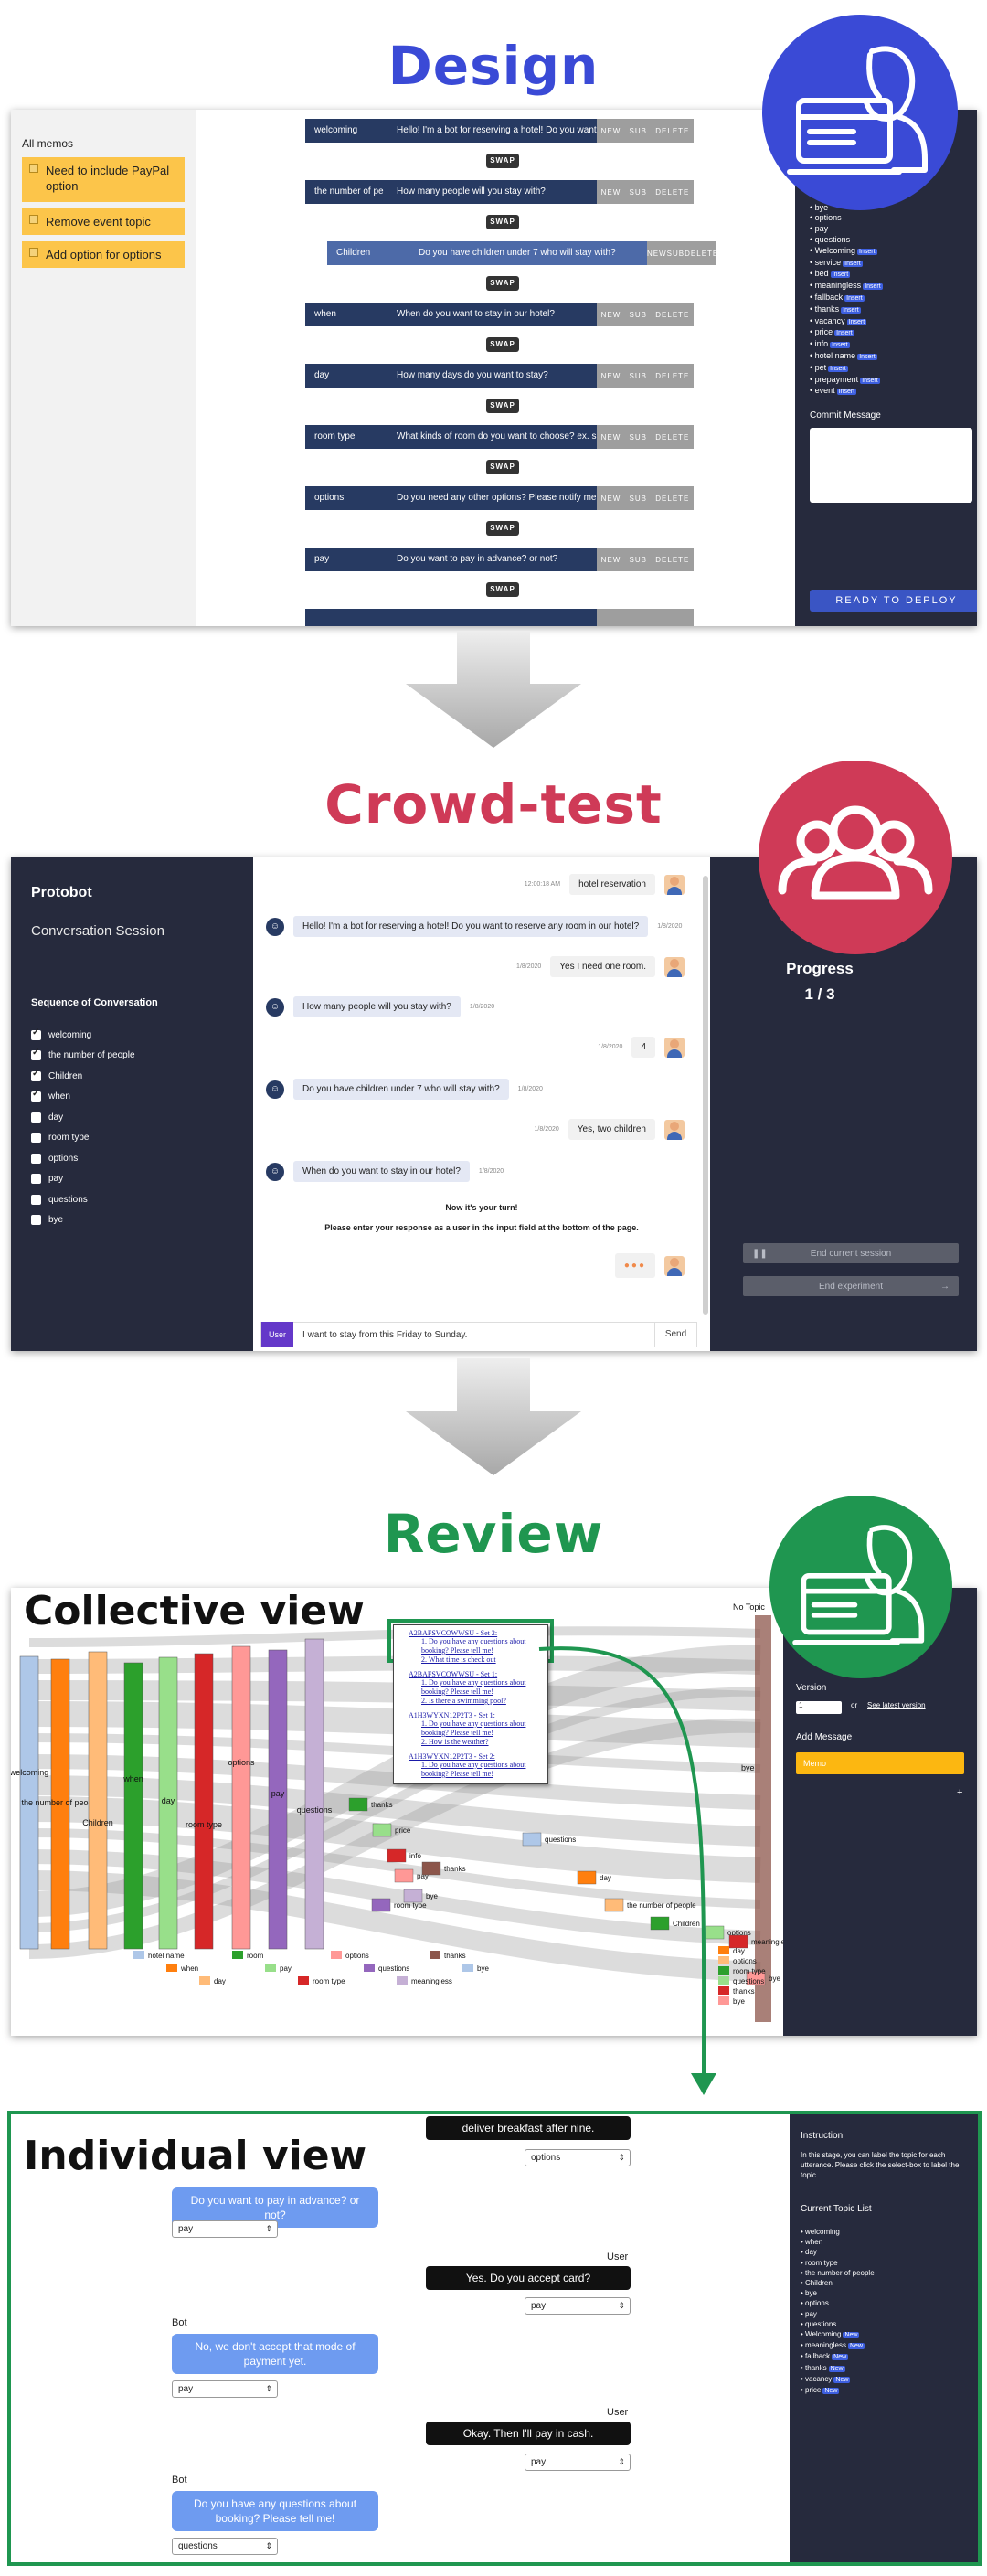 This screenshot has width=987, height=2576. Describe the element at coordinates (578, 2157) in the screenshot. I see `topic-select: options` at that location.